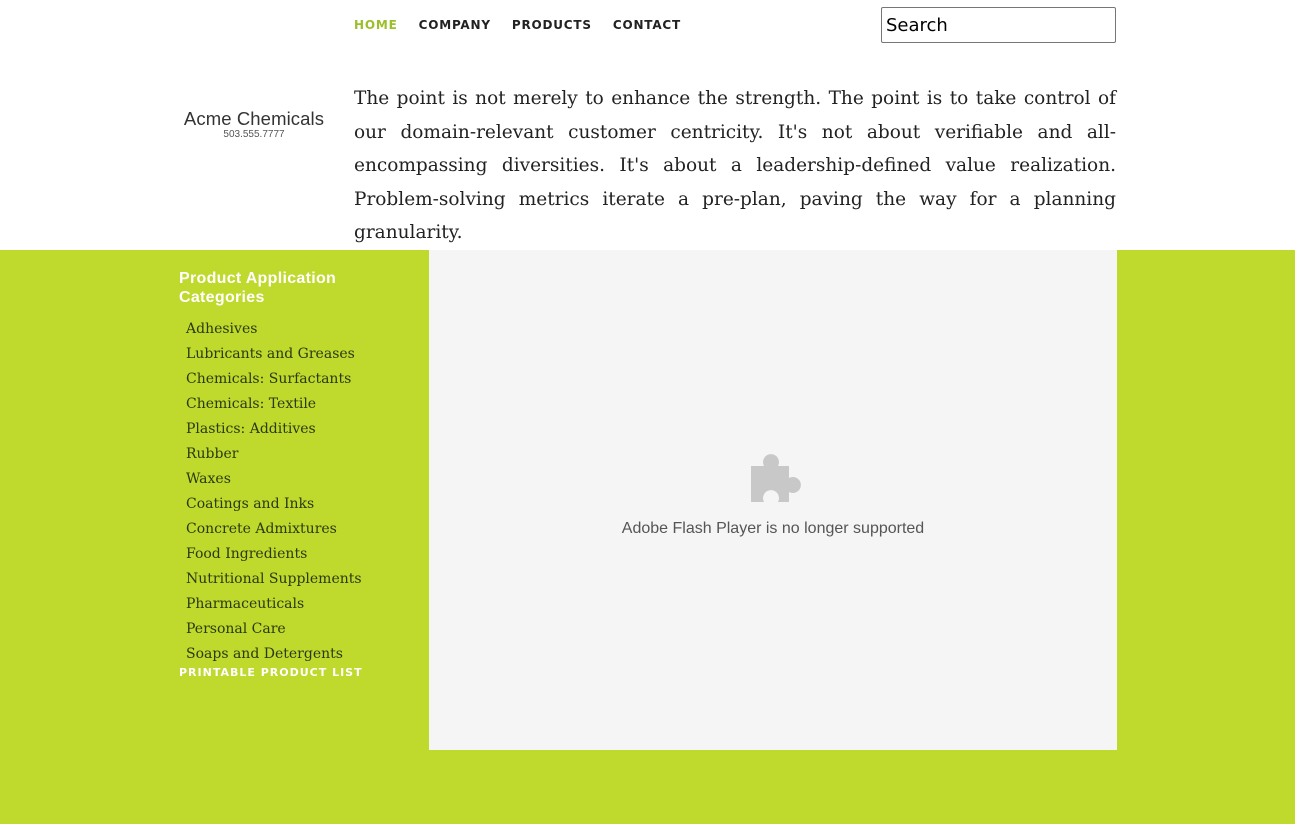 The image size is (1295, 824). What do you see at coordinates (212, 454) in the screenshot?
I see `category-link-rubber: Rubber` at bounding box center [212, 454].